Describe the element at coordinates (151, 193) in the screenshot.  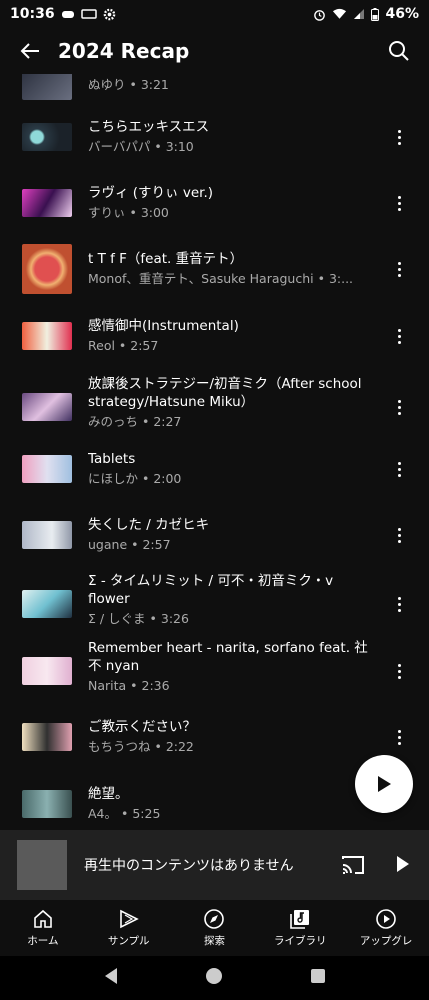
I see `track-title: ラヴィ (すりぃ ver.)` at that location.